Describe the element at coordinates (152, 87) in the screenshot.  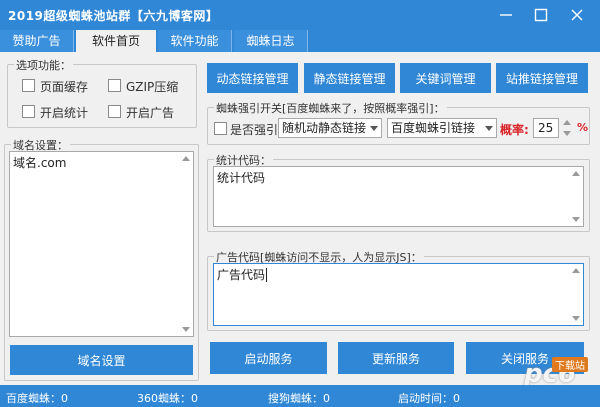
I see `gzip-label: GZIP压缩` at that location.